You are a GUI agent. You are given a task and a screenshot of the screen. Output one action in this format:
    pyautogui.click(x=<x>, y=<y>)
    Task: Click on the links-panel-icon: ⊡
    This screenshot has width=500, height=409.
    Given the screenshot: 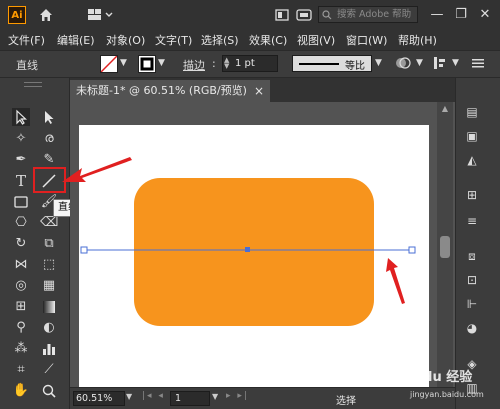 What is the action you would take?
    pyautogui.click(x=472, y=280)
    